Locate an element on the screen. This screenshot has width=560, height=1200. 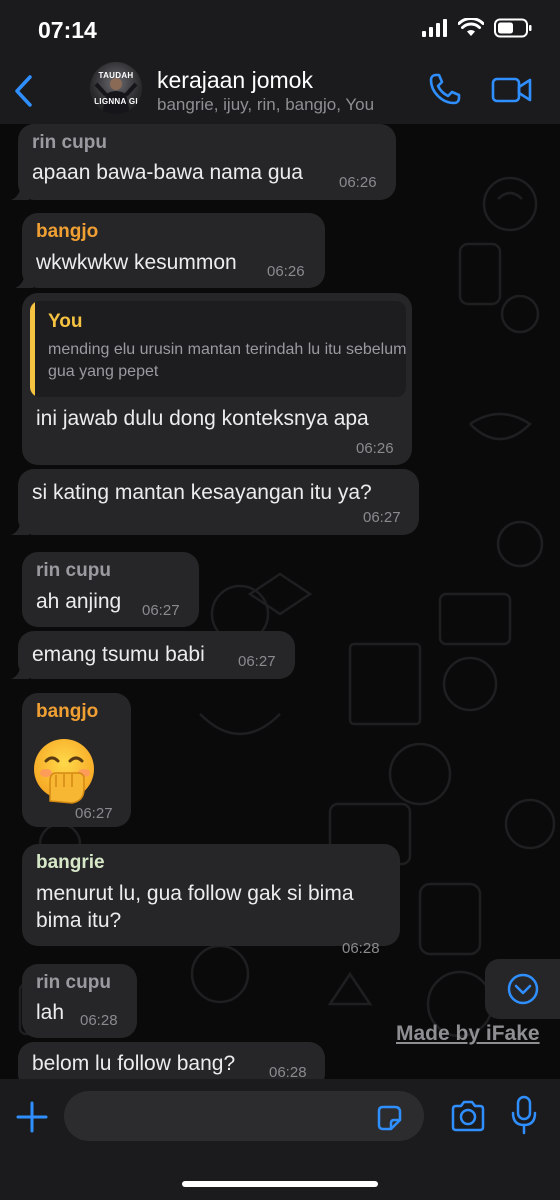
chevron-down-icon is located at coordinates (523, 989).